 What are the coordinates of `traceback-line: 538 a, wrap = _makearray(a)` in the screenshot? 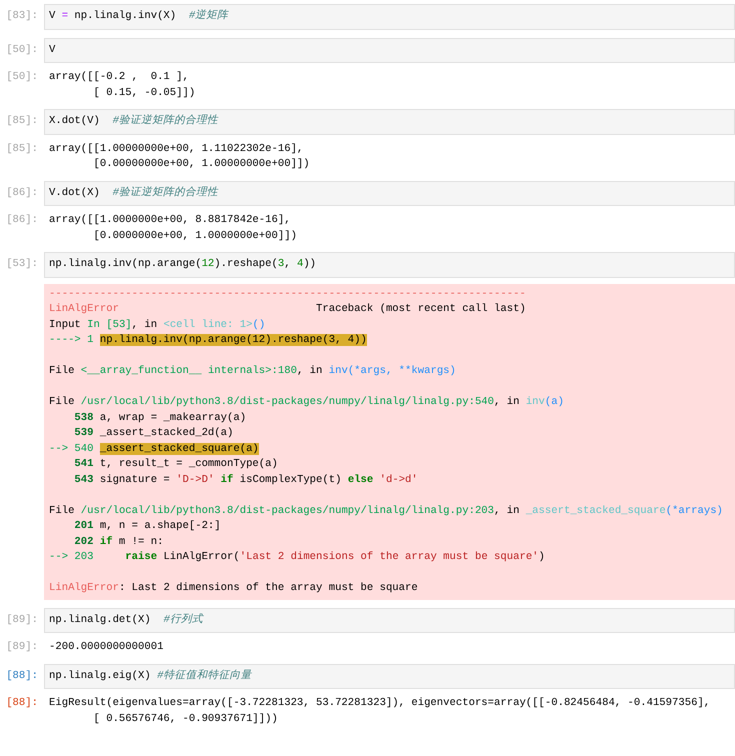 It's located at (160, 418).